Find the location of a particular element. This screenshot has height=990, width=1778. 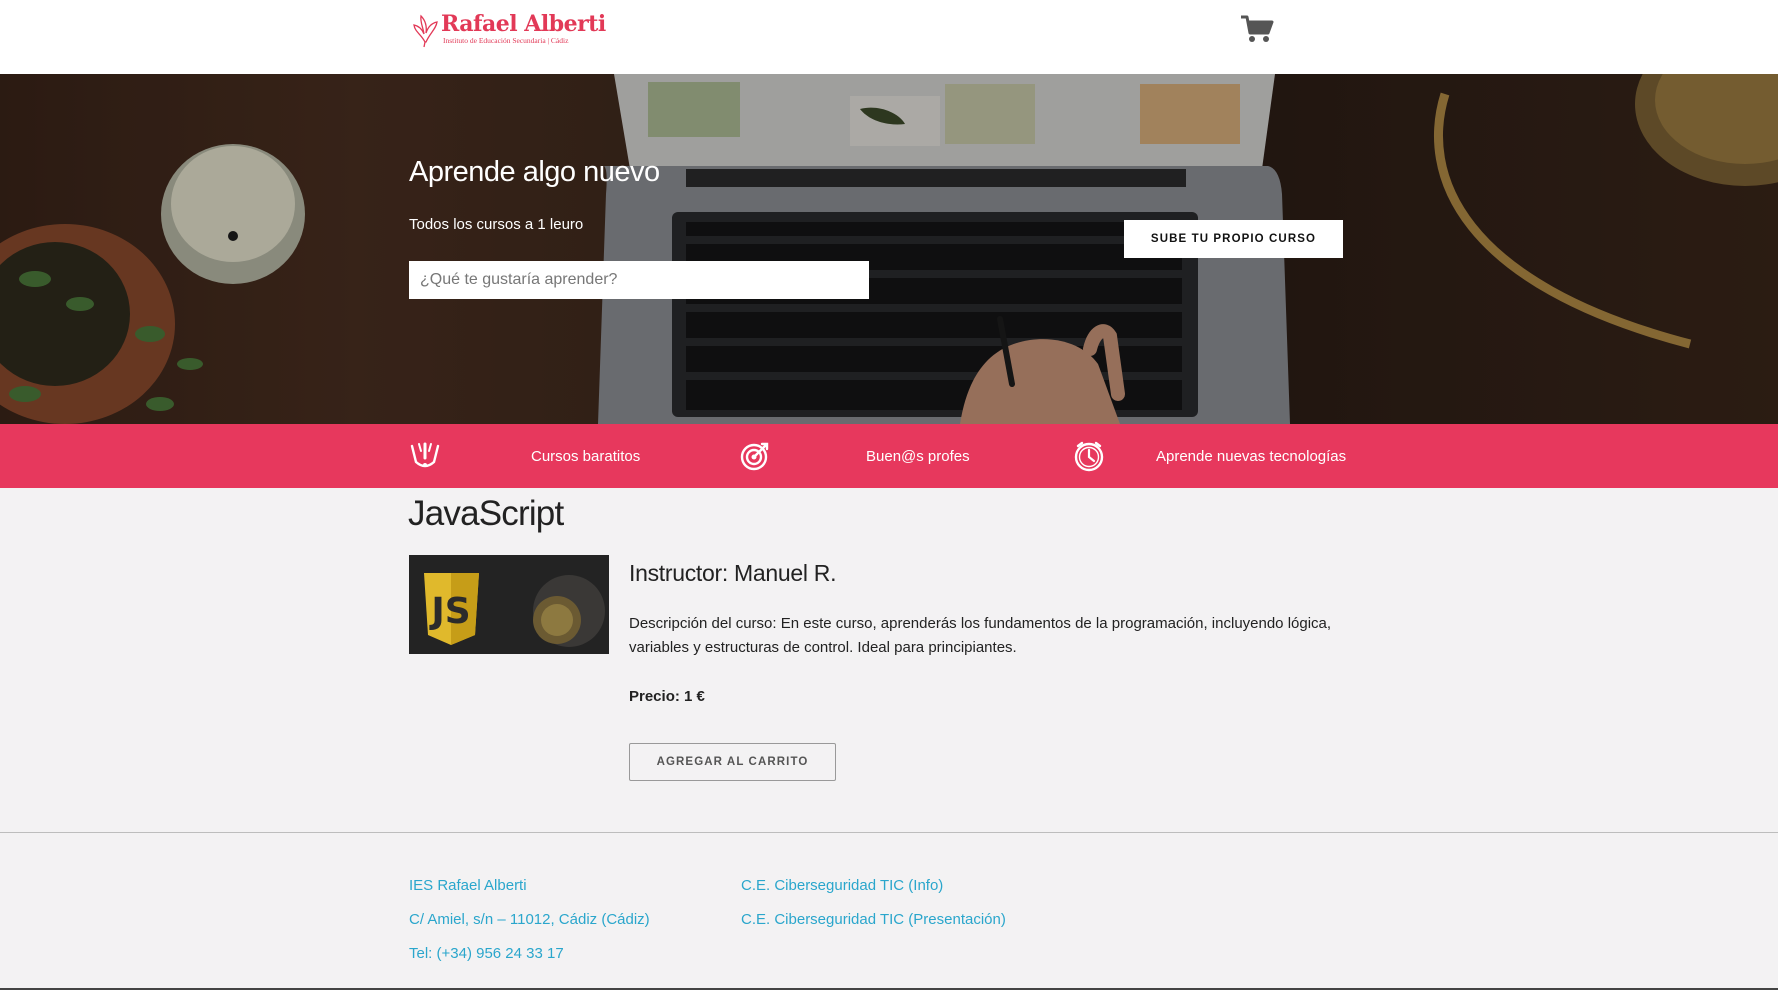

course-instructor: Instructor: Manuel R. is located at coordinates (733, 573).